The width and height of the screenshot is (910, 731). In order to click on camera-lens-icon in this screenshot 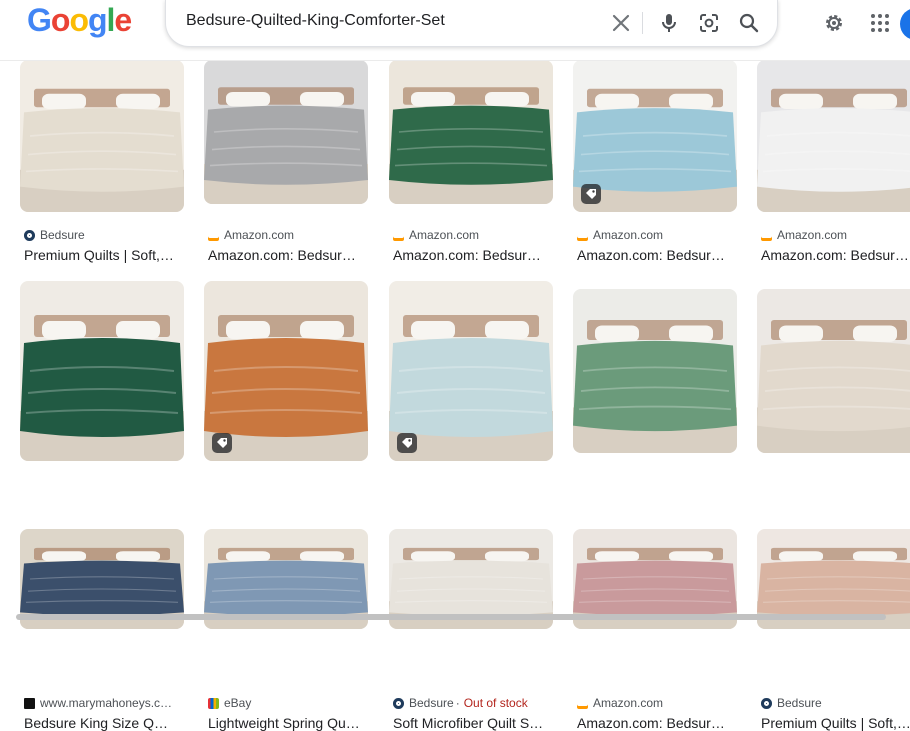, I will do `click(709, 23)`.